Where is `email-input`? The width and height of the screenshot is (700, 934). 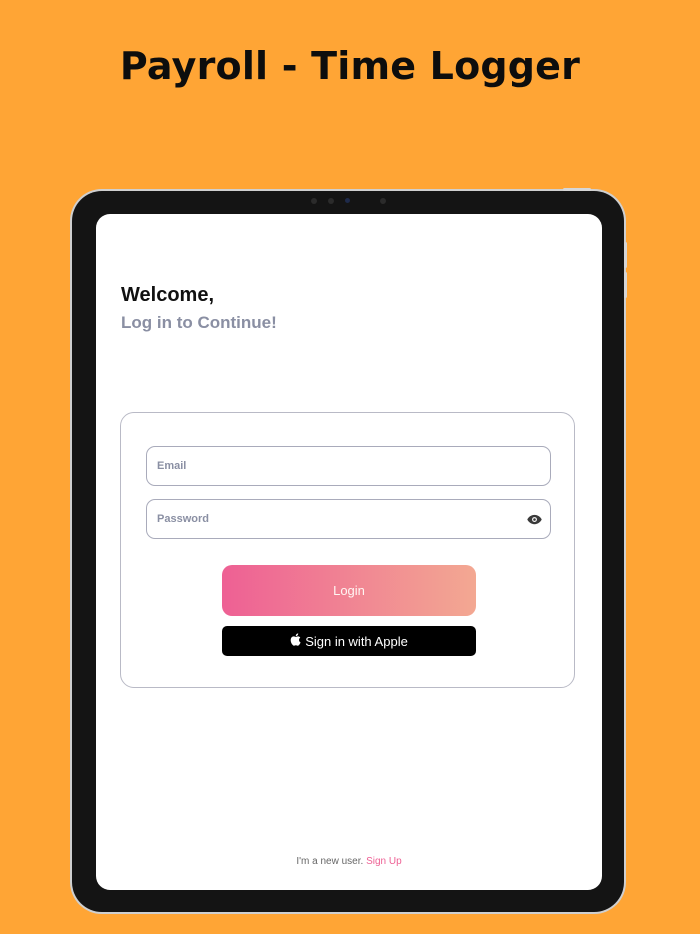 email-input is located at coordinates (348, 466).